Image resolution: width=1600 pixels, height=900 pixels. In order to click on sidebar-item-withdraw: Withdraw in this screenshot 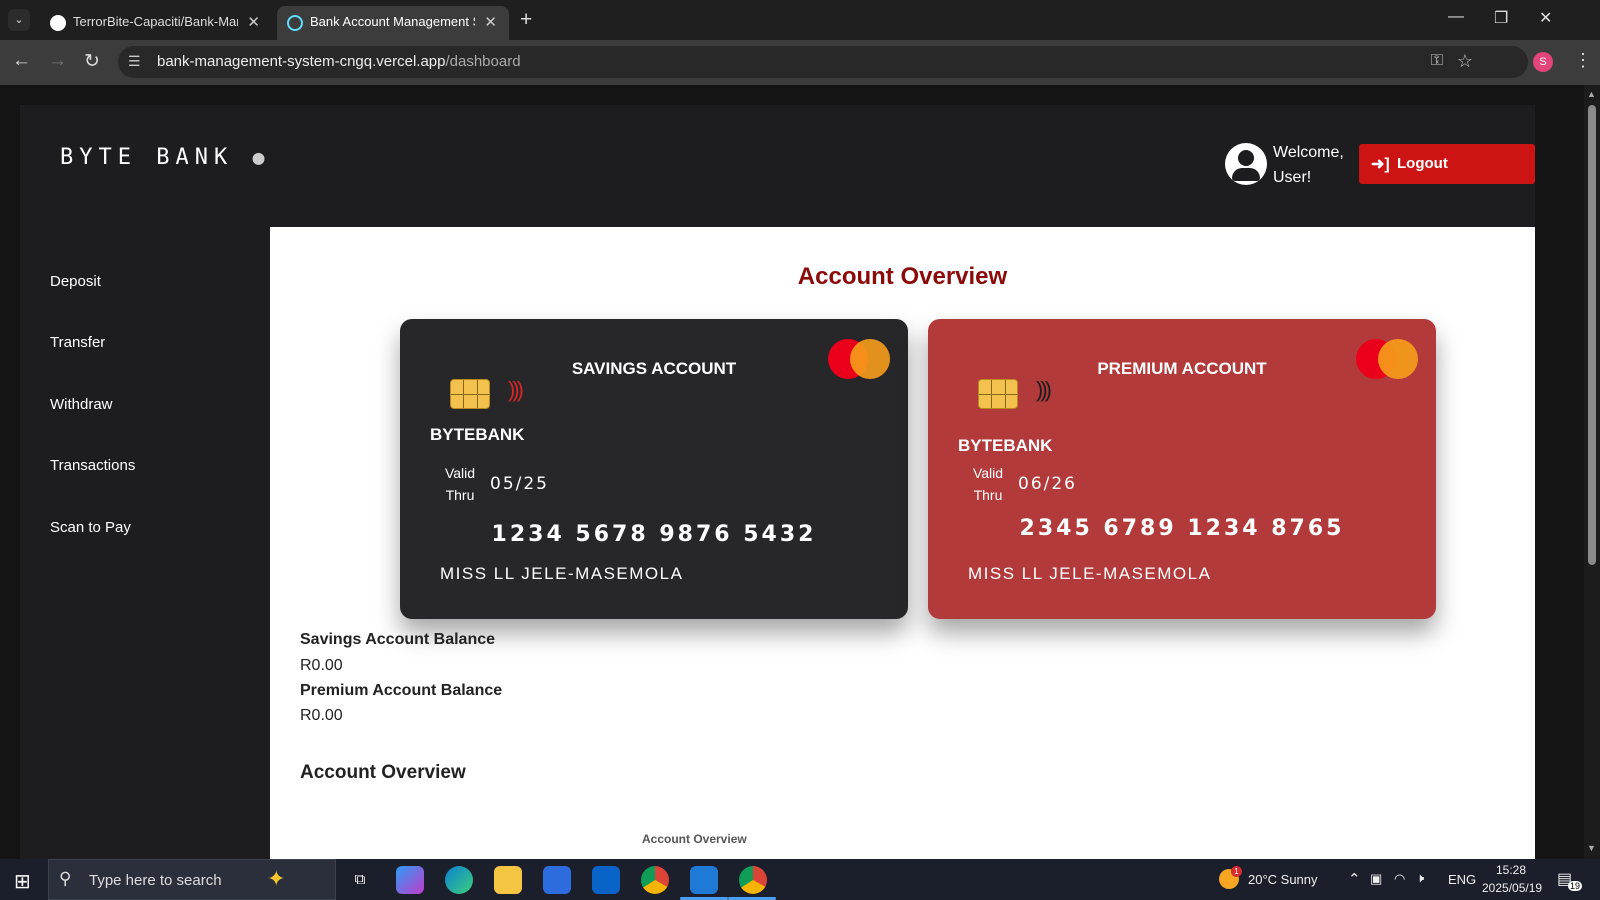, I will do `click(81, 404)`.